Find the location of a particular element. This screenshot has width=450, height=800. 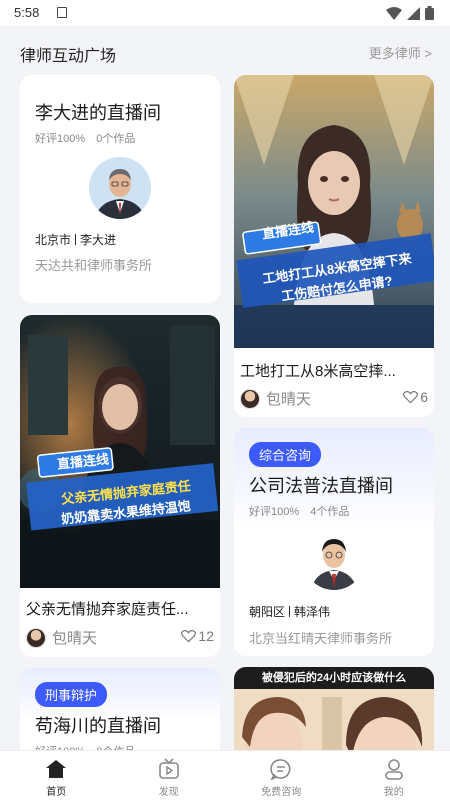

like-count: 12 is located at coordinates (197, 636).